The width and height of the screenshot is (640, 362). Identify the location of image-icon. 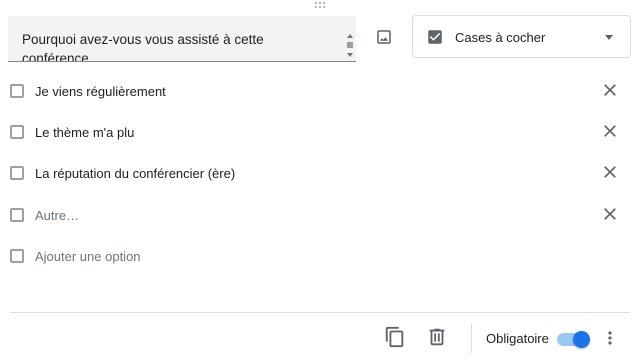
(384, 37).